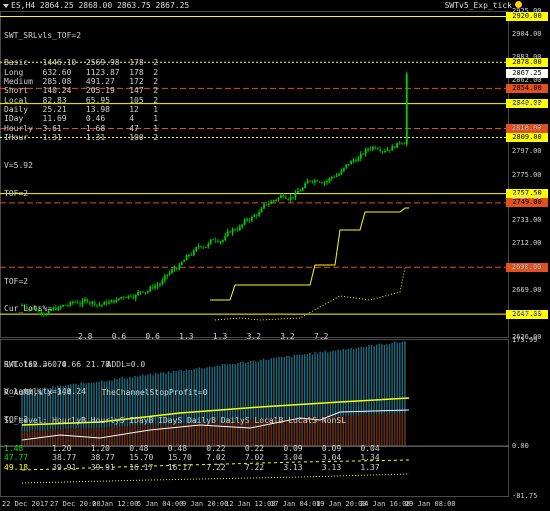  I want to click on time-tick-label: 5 Jan 04:00, so click(160, 504).